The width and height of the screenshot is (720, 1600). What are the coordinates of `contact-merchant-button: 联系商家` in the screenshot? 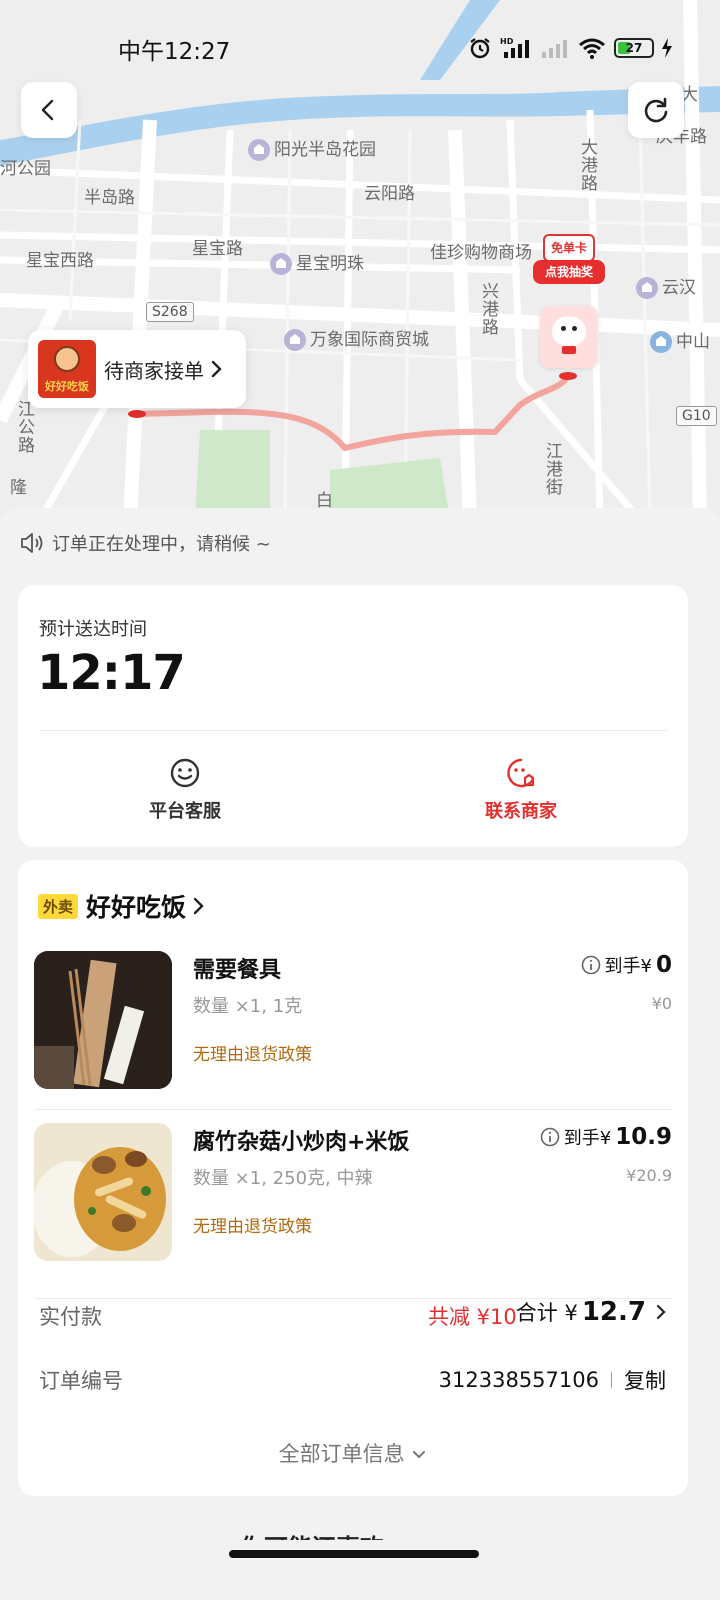 It's located at (521, 790).